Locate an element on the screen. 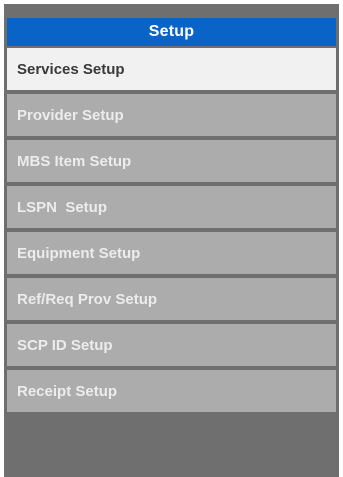  menu-item-equipment-setup: Equipment Setup is located at coordinates (171, 253).